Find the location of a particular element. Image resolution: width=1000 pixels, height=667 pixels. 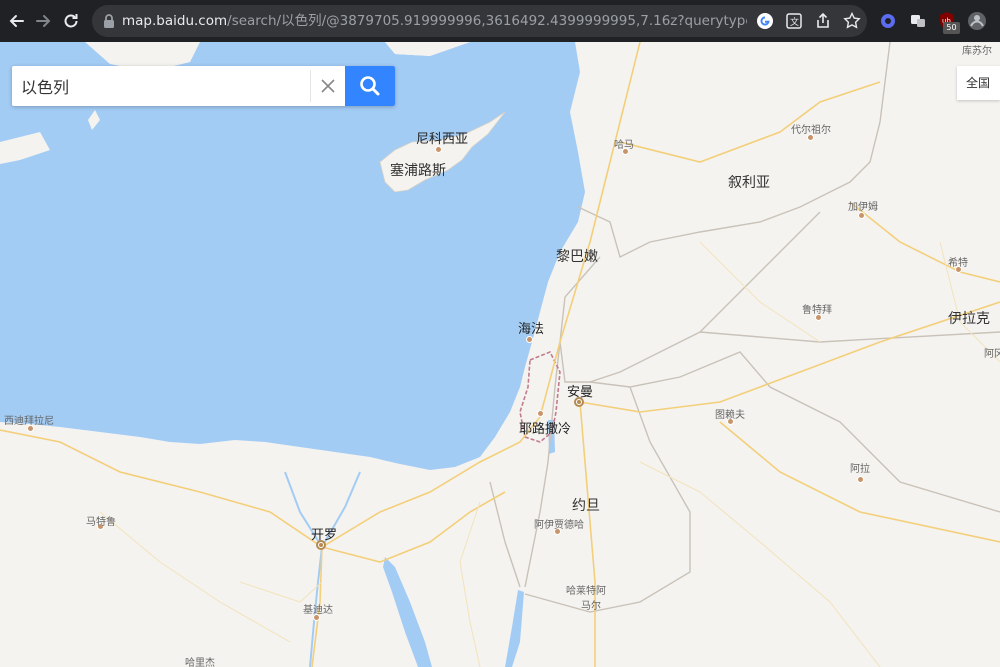

label-jordan: 约旦 is located at coordinates (586, 506).